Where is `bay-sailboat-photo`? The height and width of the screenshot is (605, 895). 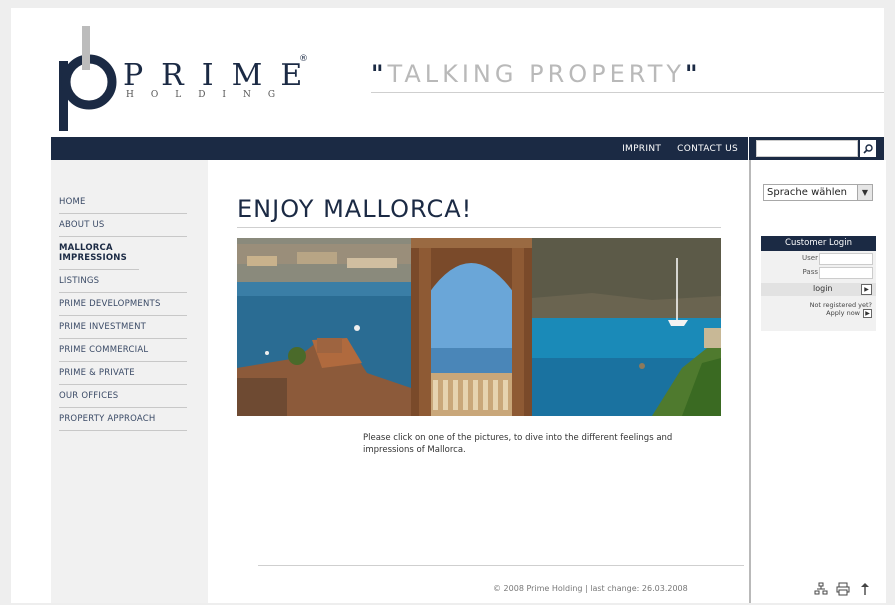
bay-sailboat-photo is located at coordinates (626, 327).